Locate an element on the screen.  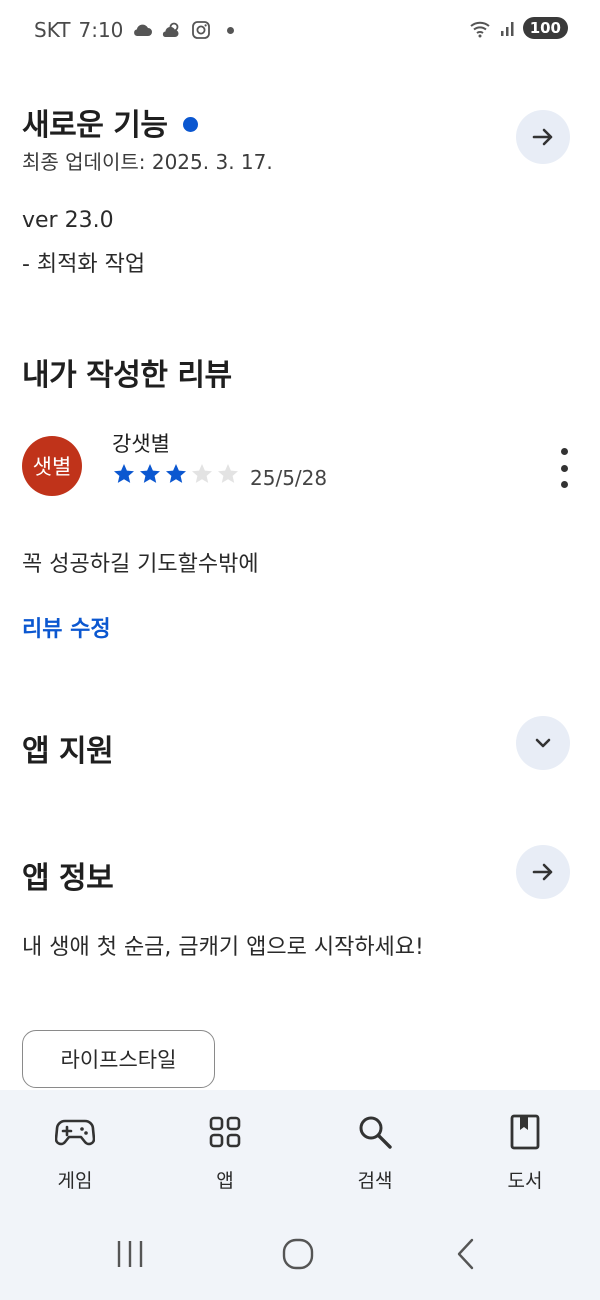
nav-label-books: 도서 is located at coordinates (525, 1181).